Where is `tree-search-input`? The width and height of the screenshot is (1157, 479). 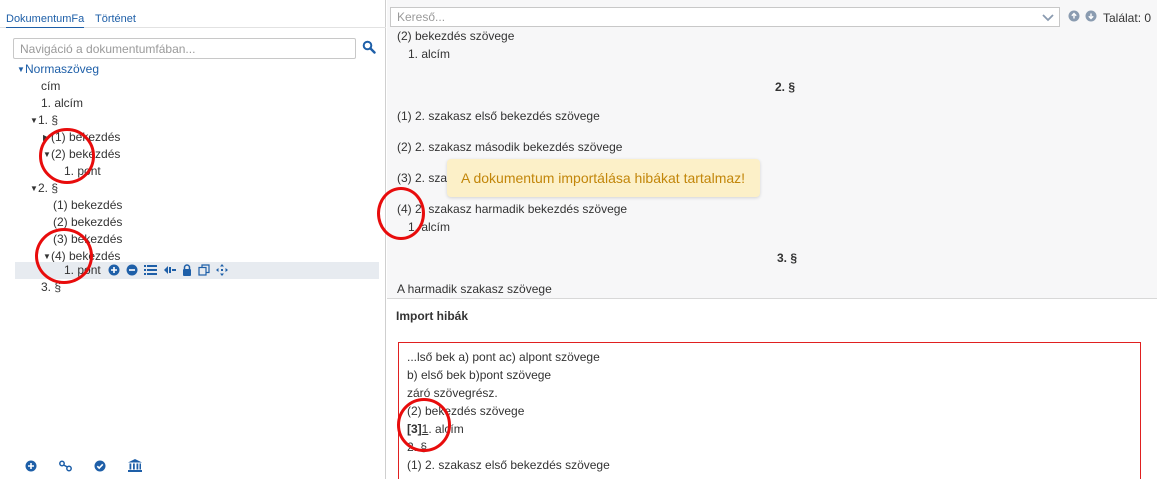
tree-search-input is located at coordinates (184, 48).